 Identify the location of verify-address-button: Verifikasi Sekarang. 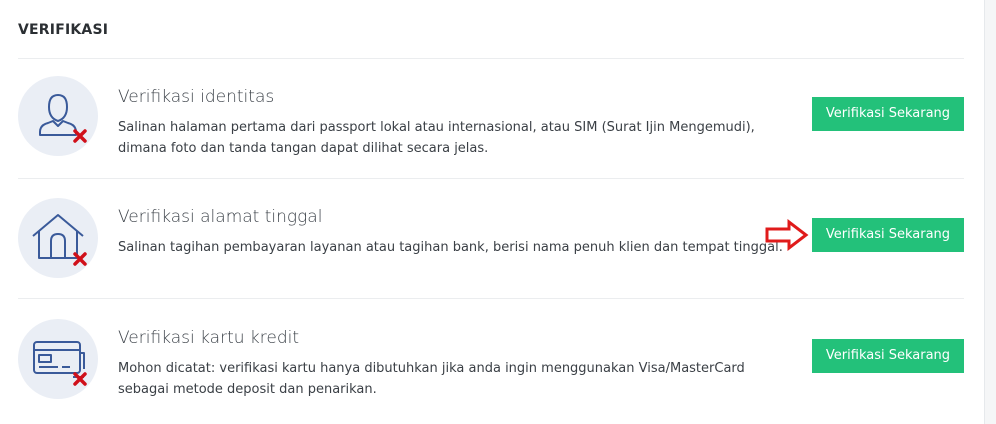
(888, 235).